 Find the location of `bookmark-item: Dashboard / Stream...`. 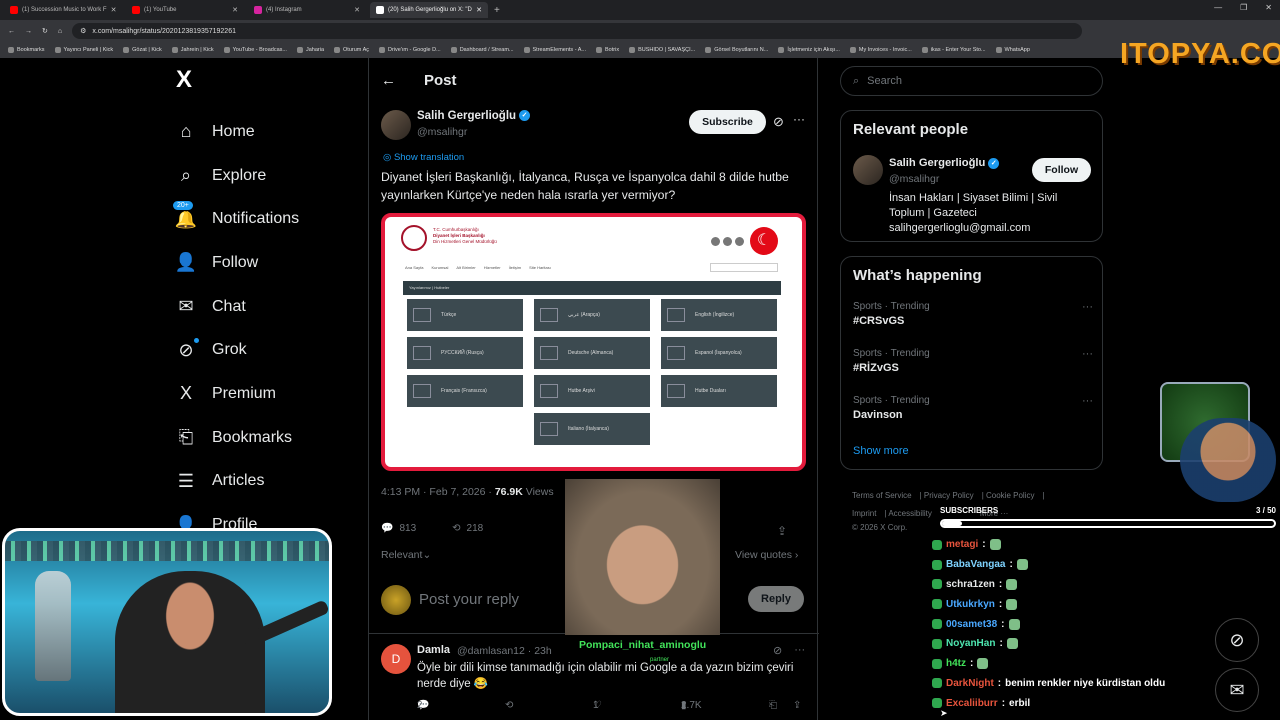

bookmark-item: Dashboard / Stream... is located at coordinates (482, 50).